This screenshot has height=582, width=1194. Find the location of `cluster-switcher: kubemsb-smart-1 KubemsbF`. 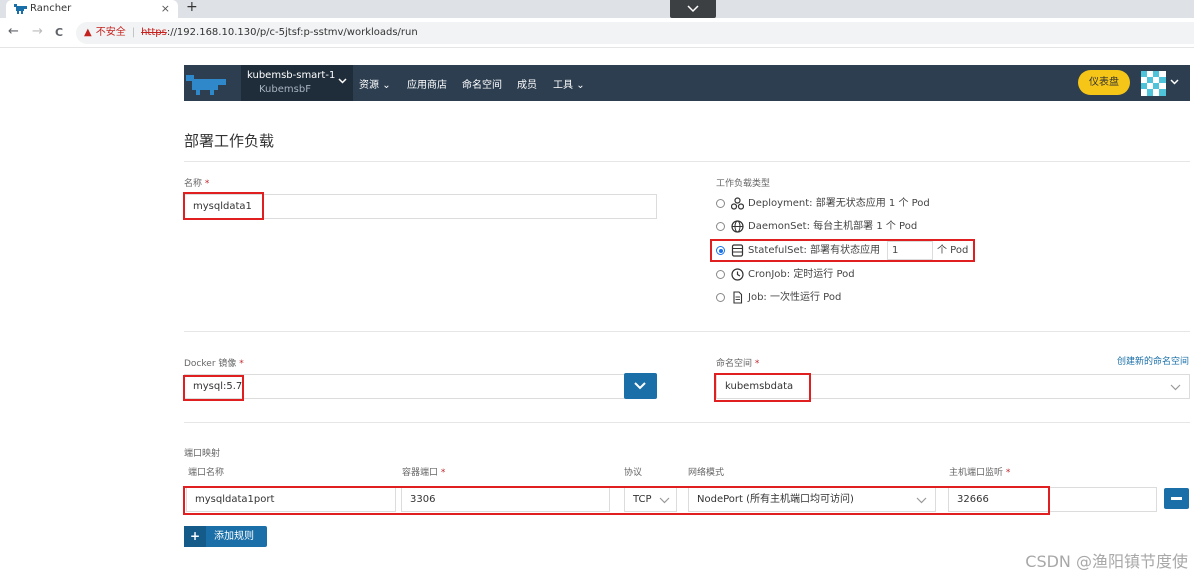

cluster-switcher: kubemsb-smart-1 KubemsbF is located at coordinates (297, 83).